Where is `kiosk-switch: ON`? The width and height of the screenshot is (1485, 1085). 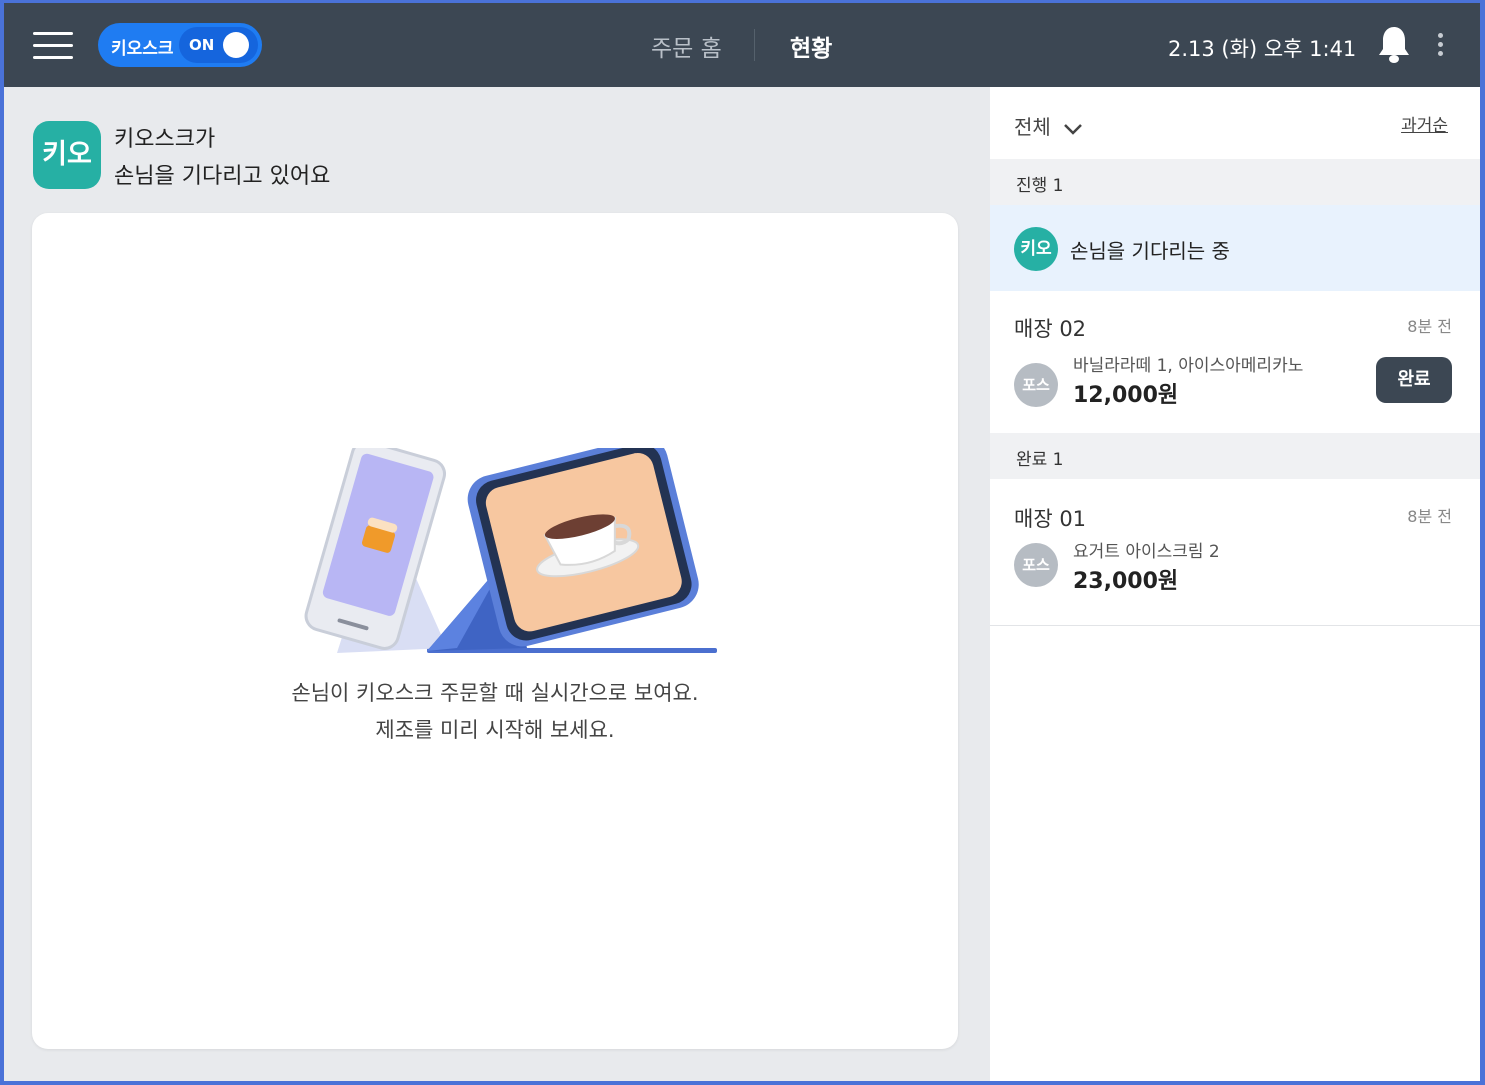 kiosk-switch: ON is located at coordinates (218, 45).